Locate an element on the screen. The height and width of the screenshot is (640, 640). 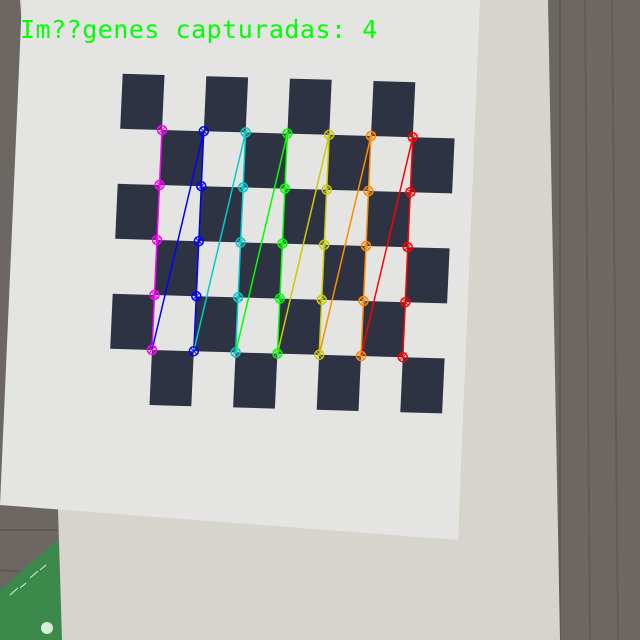
capture-count-label: Im??genes capturadas: 4 is located at coordinates (199, 29).